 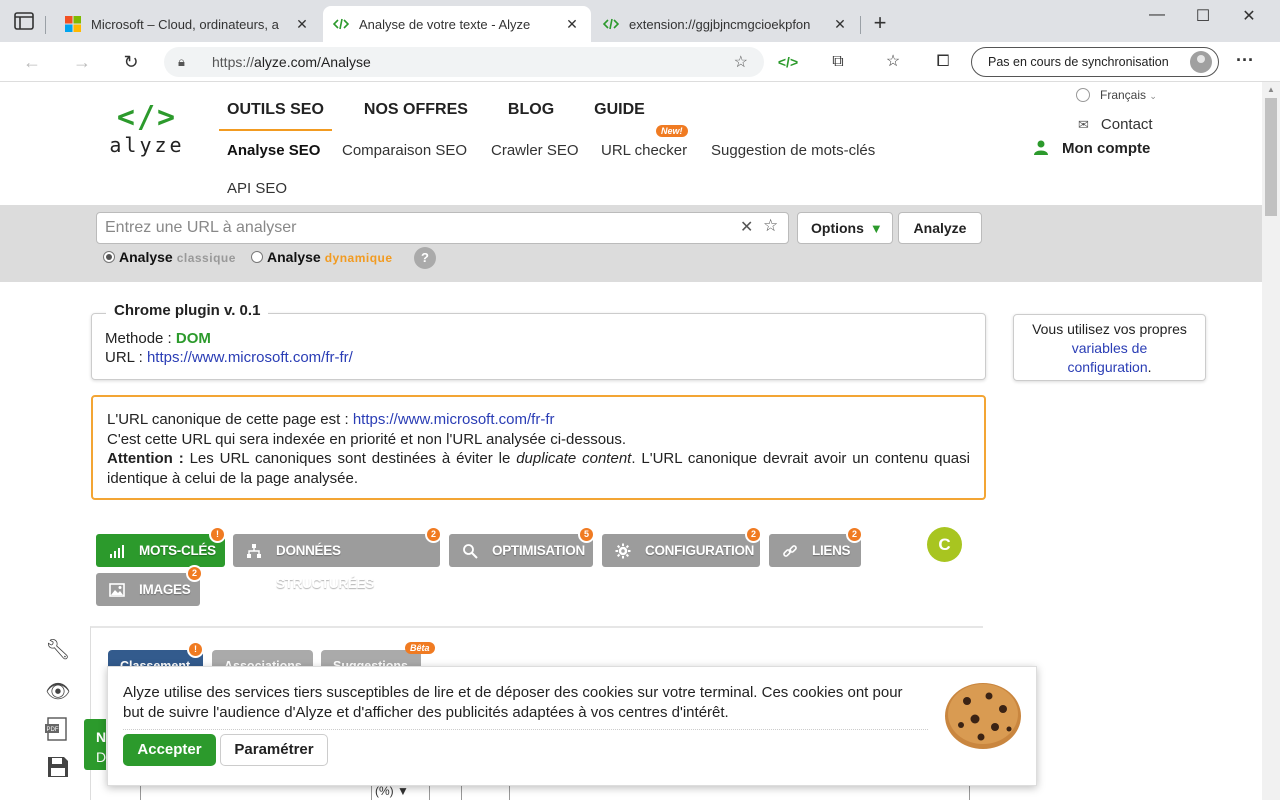 What do you see at coordinates (312, 62) in the screenshot?
I see `url-host-path: alyze.com/Analyse` at bounding box center [312, 62].